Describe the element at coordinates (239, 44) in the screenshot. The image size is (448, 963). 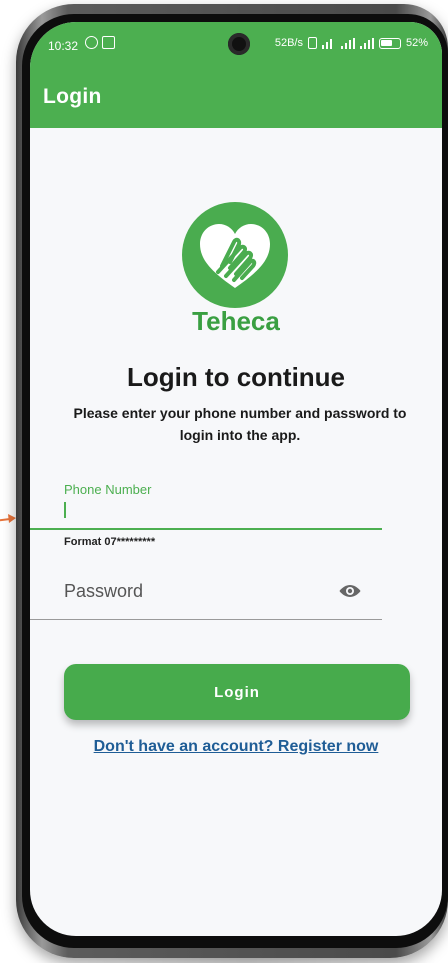
I see `front-camera` at that location.